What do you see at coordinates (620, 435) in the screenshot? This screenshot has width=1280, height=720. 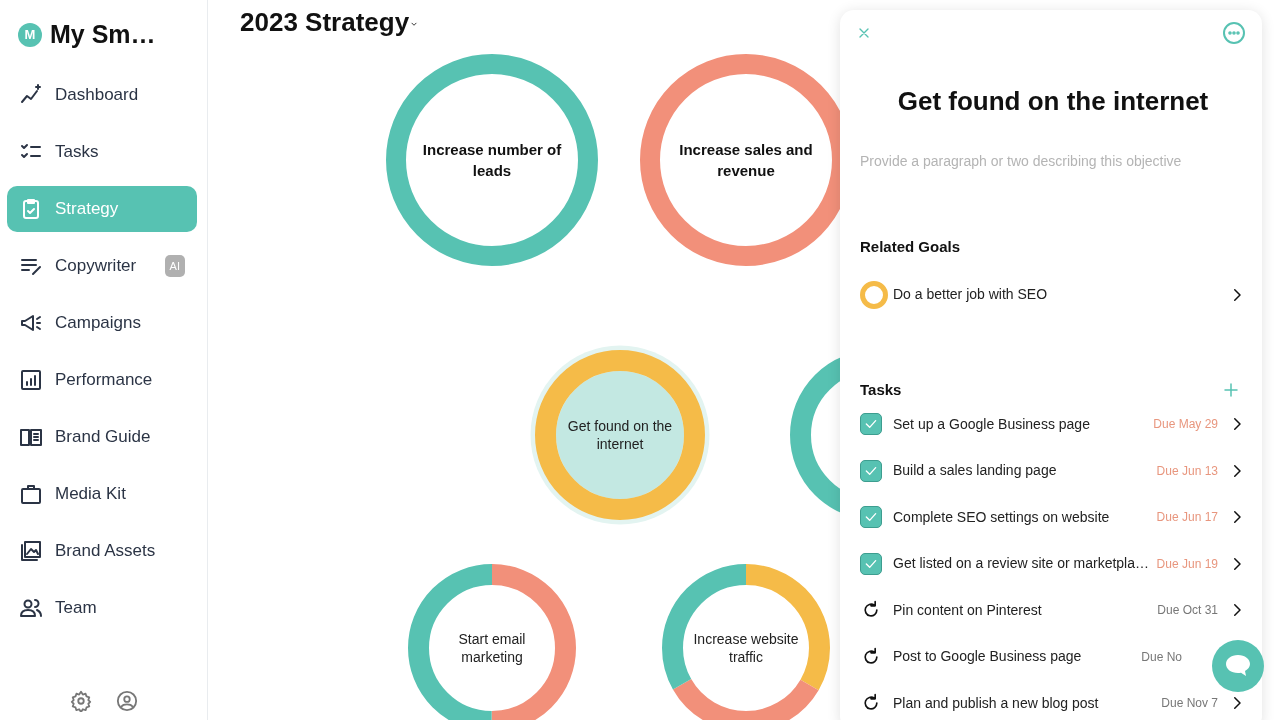 I see `node-label: Get found on the internet` at bounding box center [620, 435].